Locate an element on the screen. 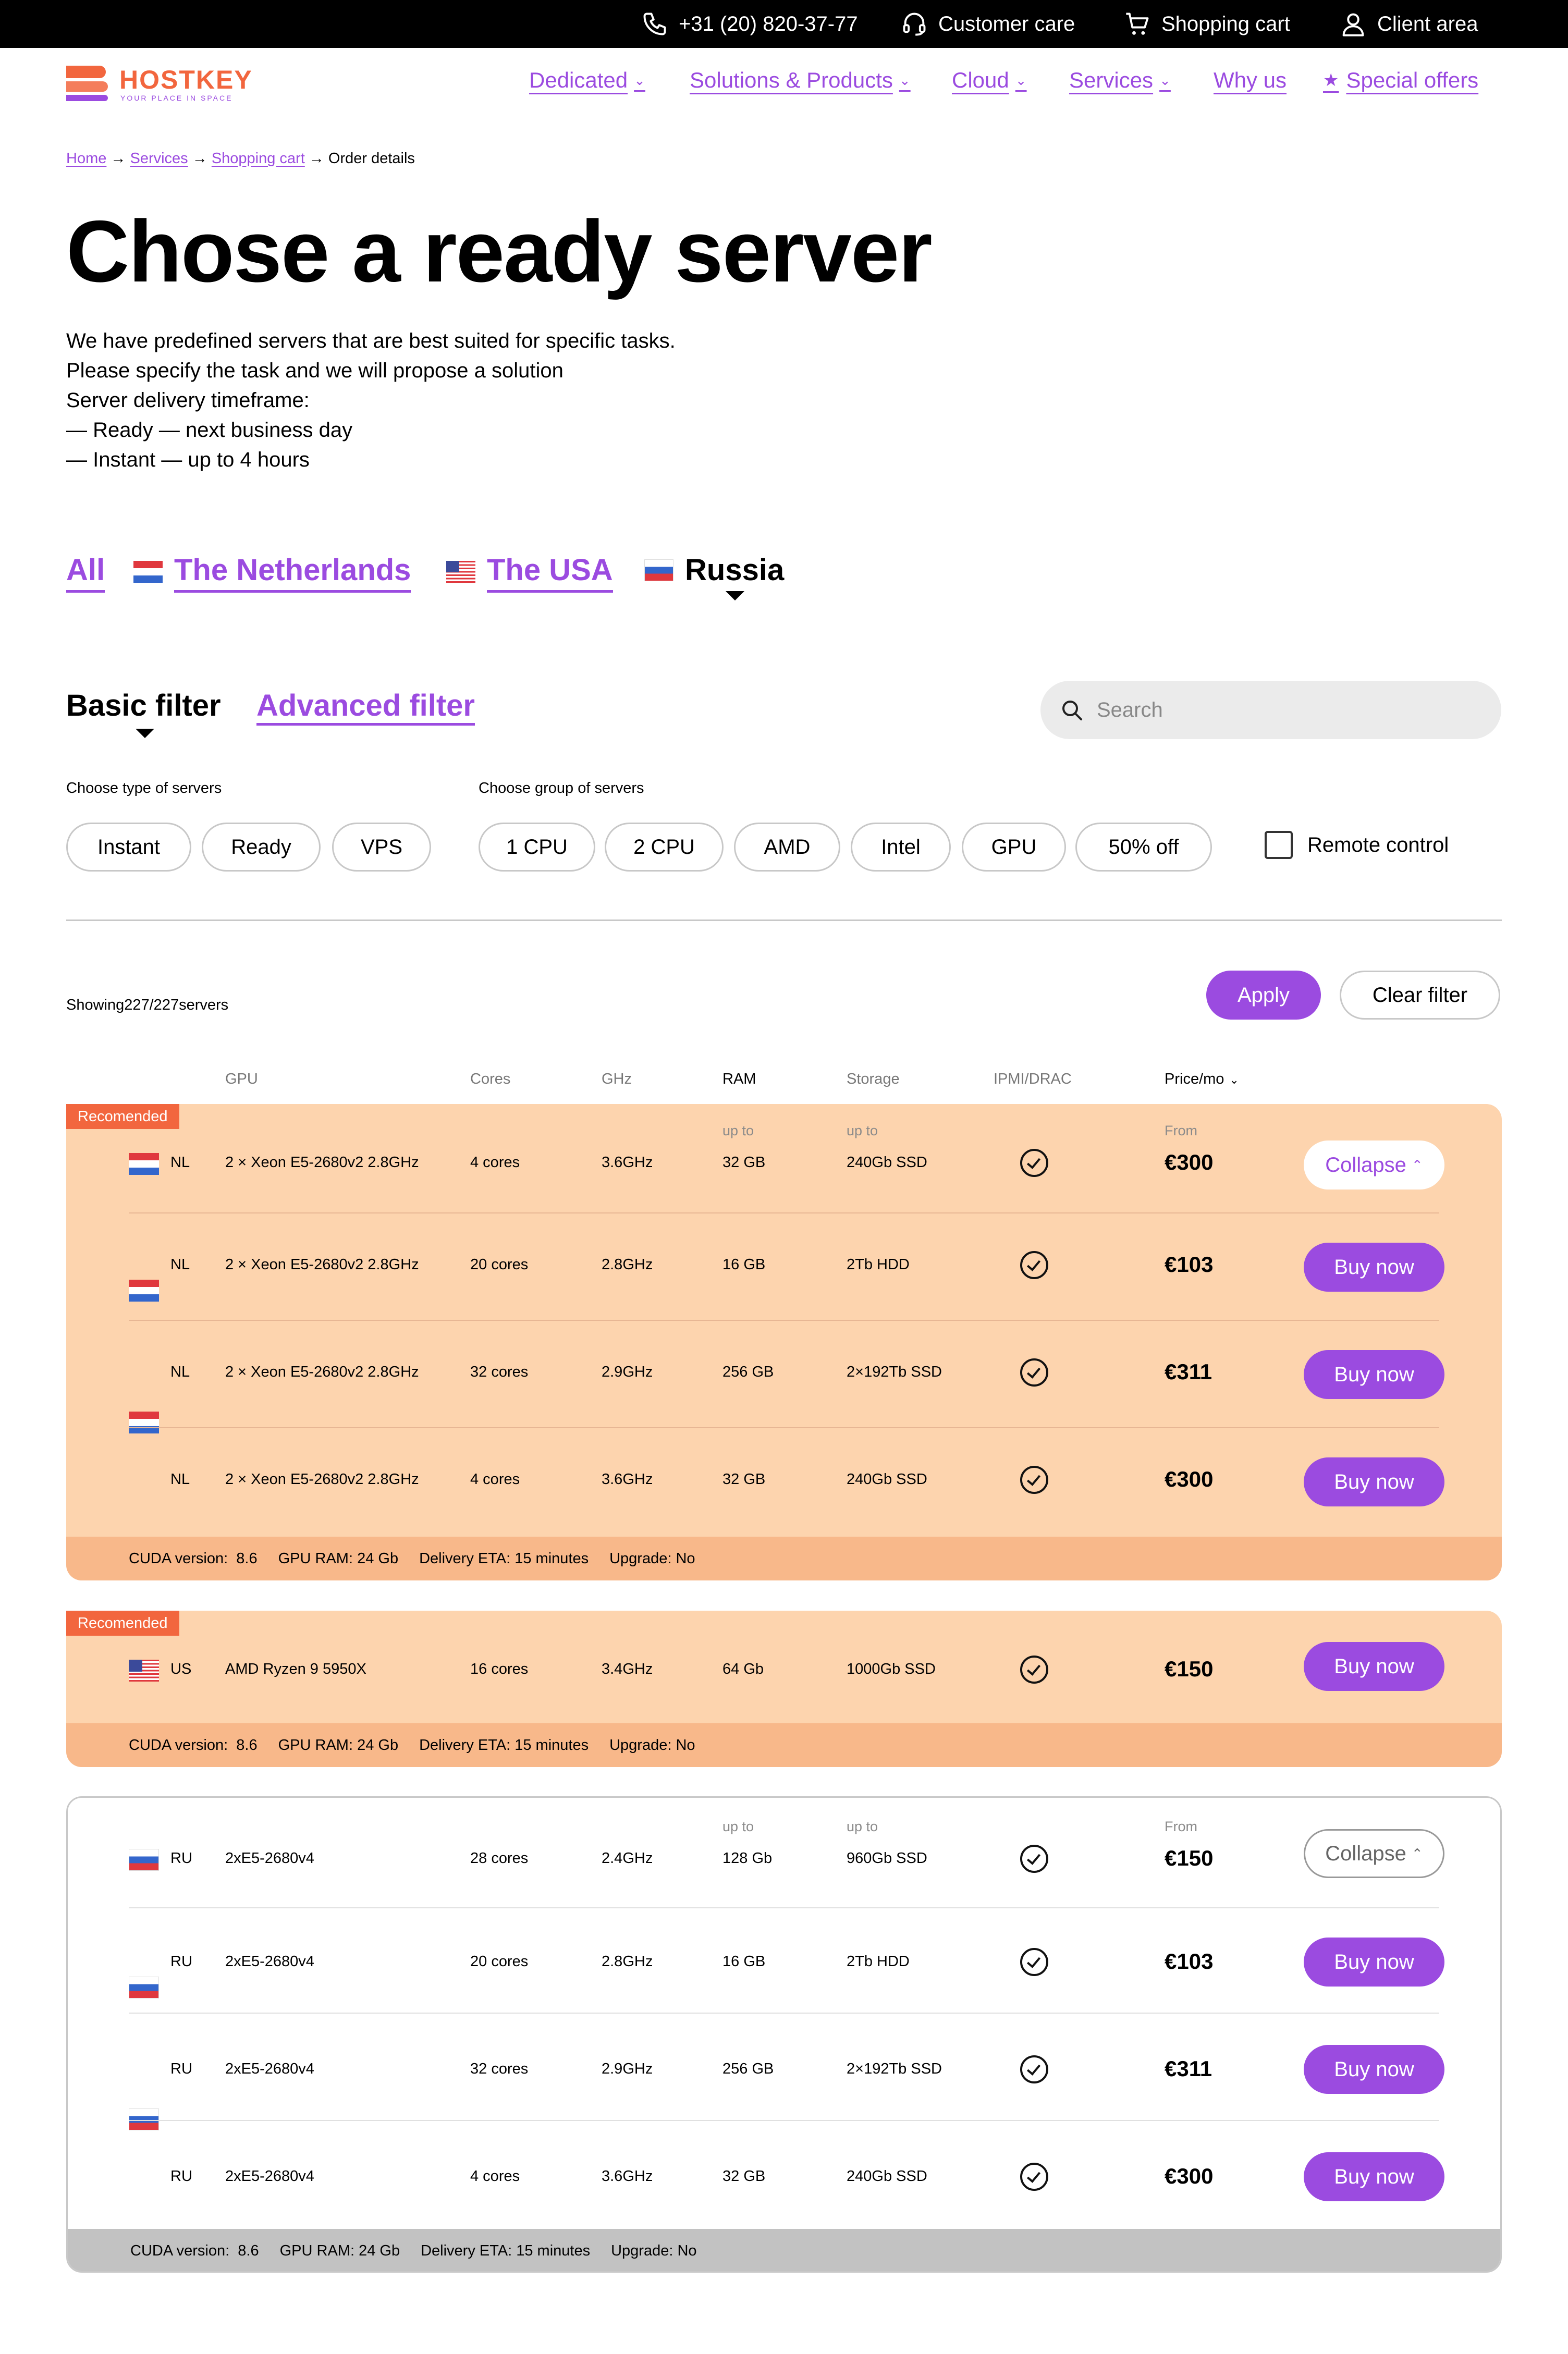 Image resolution: width=1568 pixels, height=2354 pixels. remote-control-checkbox: Remote control is located at coordinates (1357, 845).